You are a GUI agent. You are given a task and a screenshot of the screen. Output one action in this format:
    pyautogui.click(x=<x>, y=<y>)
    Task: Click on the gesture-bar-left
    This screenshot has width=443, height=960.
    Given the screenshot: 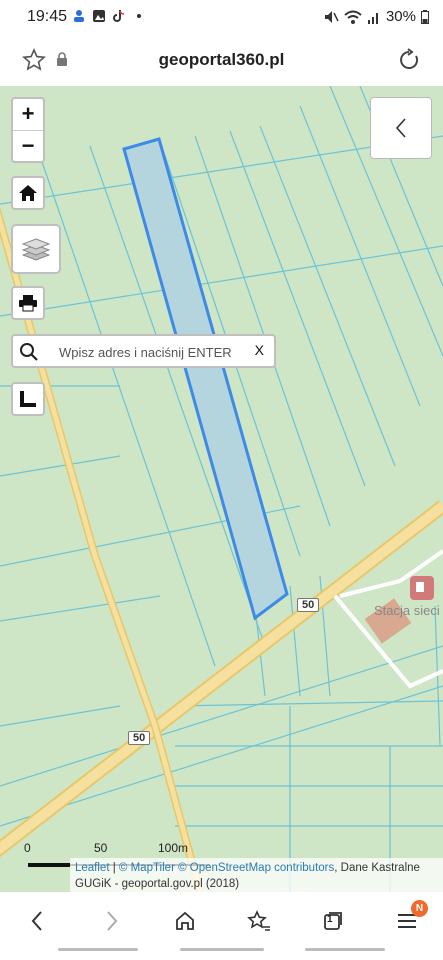 What is the action you would take?
    pyautogui.click(x=98, y=949)
    